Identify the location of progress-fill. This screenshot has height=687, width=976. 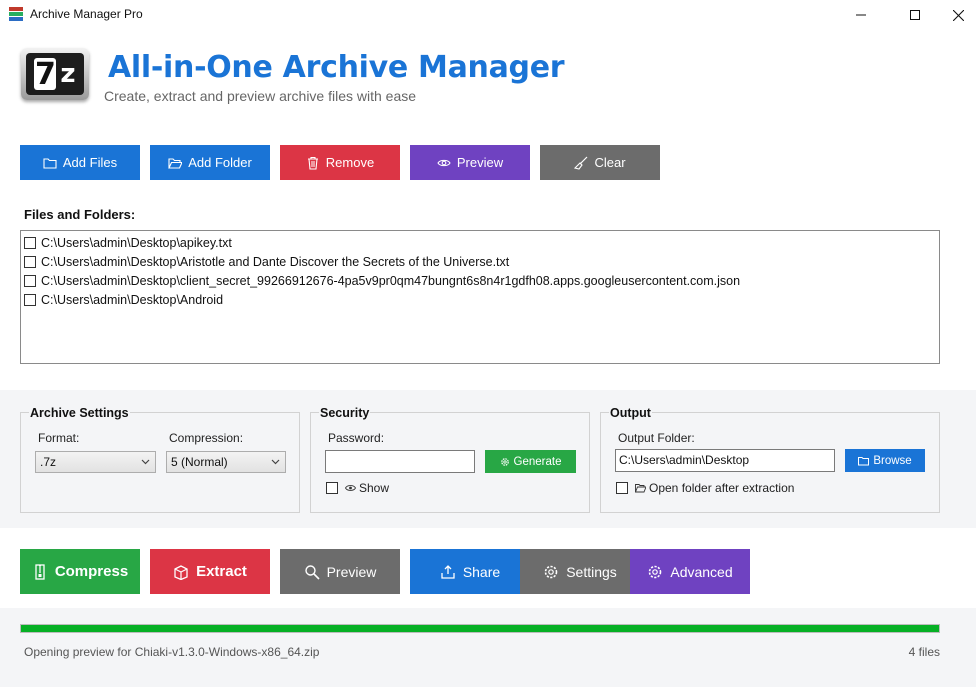
(480, 628).